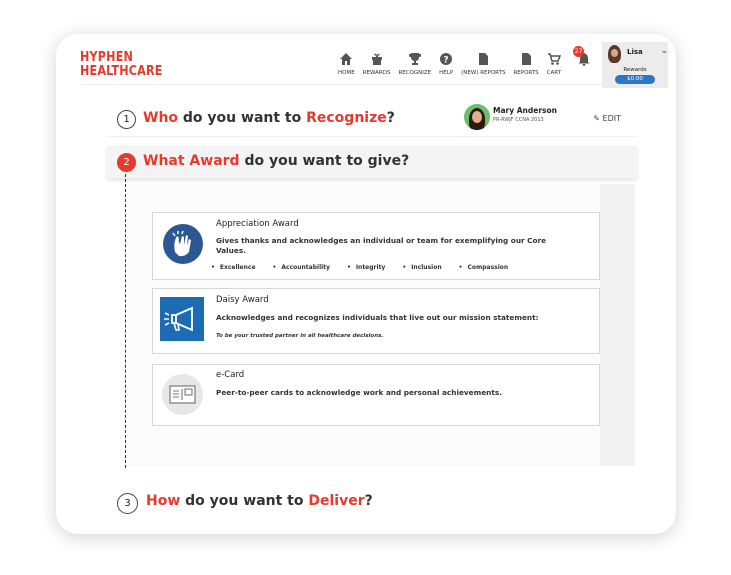 The image size is (731, 575). What do you see at coordinates (390, 118) in the screenshot?
I see `step-1-title-end: ?` at bounding box center [390, 118].